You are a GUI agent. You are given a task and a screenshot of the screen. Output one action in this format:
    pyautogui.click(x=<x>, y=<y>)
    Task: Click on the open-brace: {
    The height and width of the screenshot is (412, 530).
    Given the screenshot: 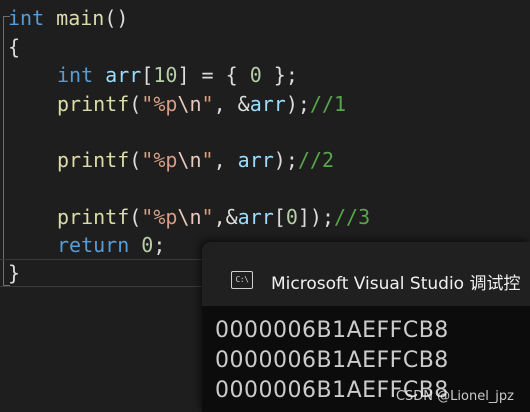 What is the action you would take?
    pyautogui.click(x=14, y=47)
    